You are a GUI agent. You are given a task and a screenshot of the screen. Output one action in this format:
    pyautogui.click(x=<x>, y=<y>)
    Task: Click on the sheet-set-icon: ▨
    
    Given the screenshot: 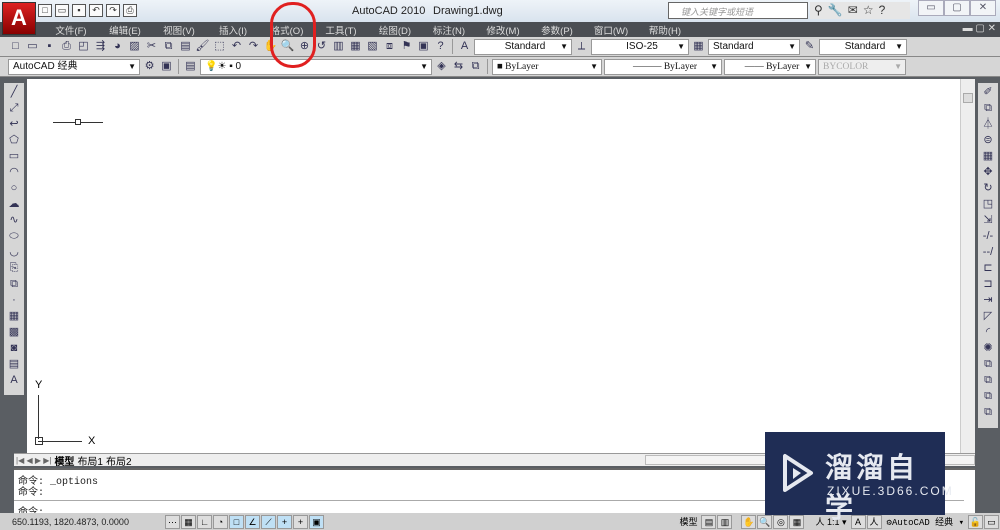 What is the action you would take?
    pyautogui.click(x=134, y=46)
    